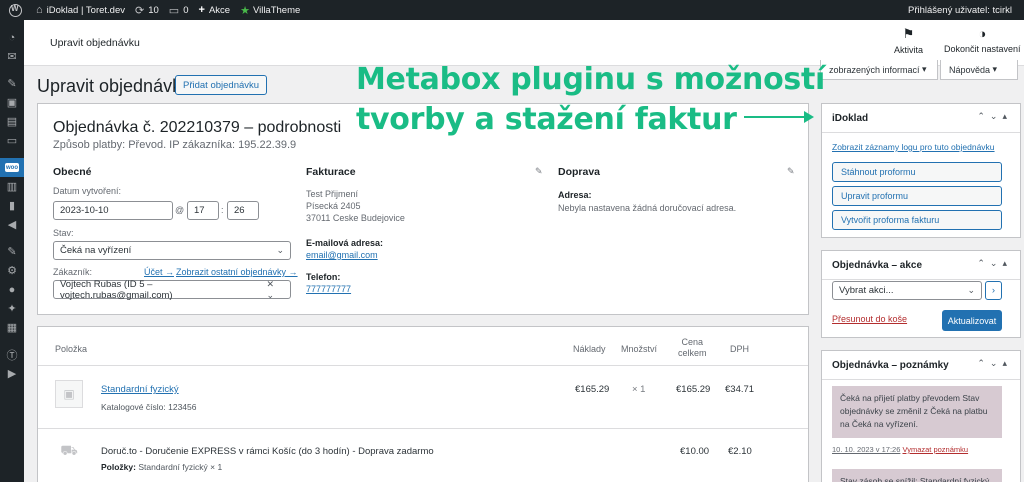  Describe the element at coordinates (917, 196) in the screenshot. I see `edit-proforma-button: Upravit proformu` at that location.